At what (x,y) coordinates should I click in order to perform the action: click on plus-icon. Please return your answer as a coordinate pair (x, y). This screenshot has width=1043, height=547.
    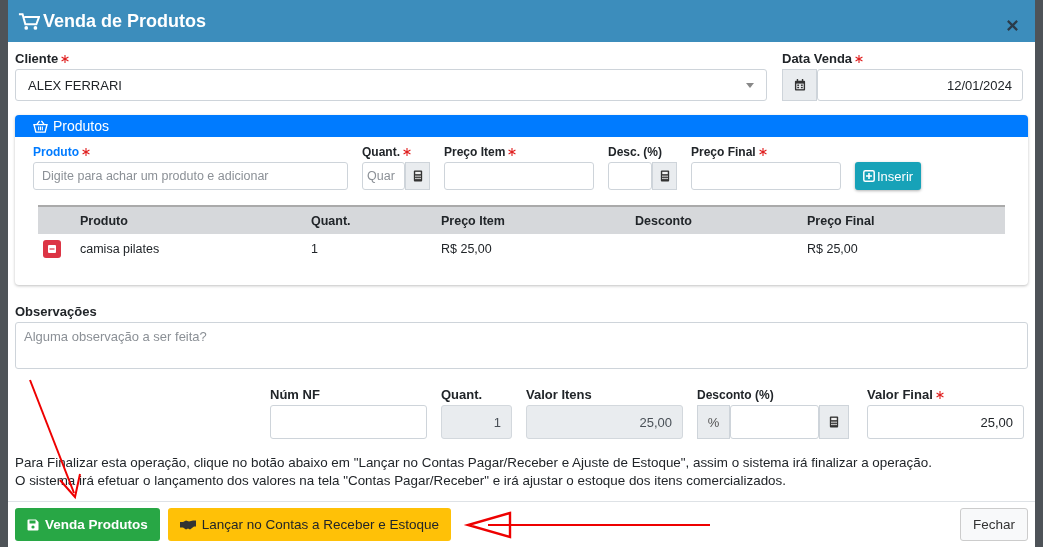
    Looking at the image, I should click on (869, 176).